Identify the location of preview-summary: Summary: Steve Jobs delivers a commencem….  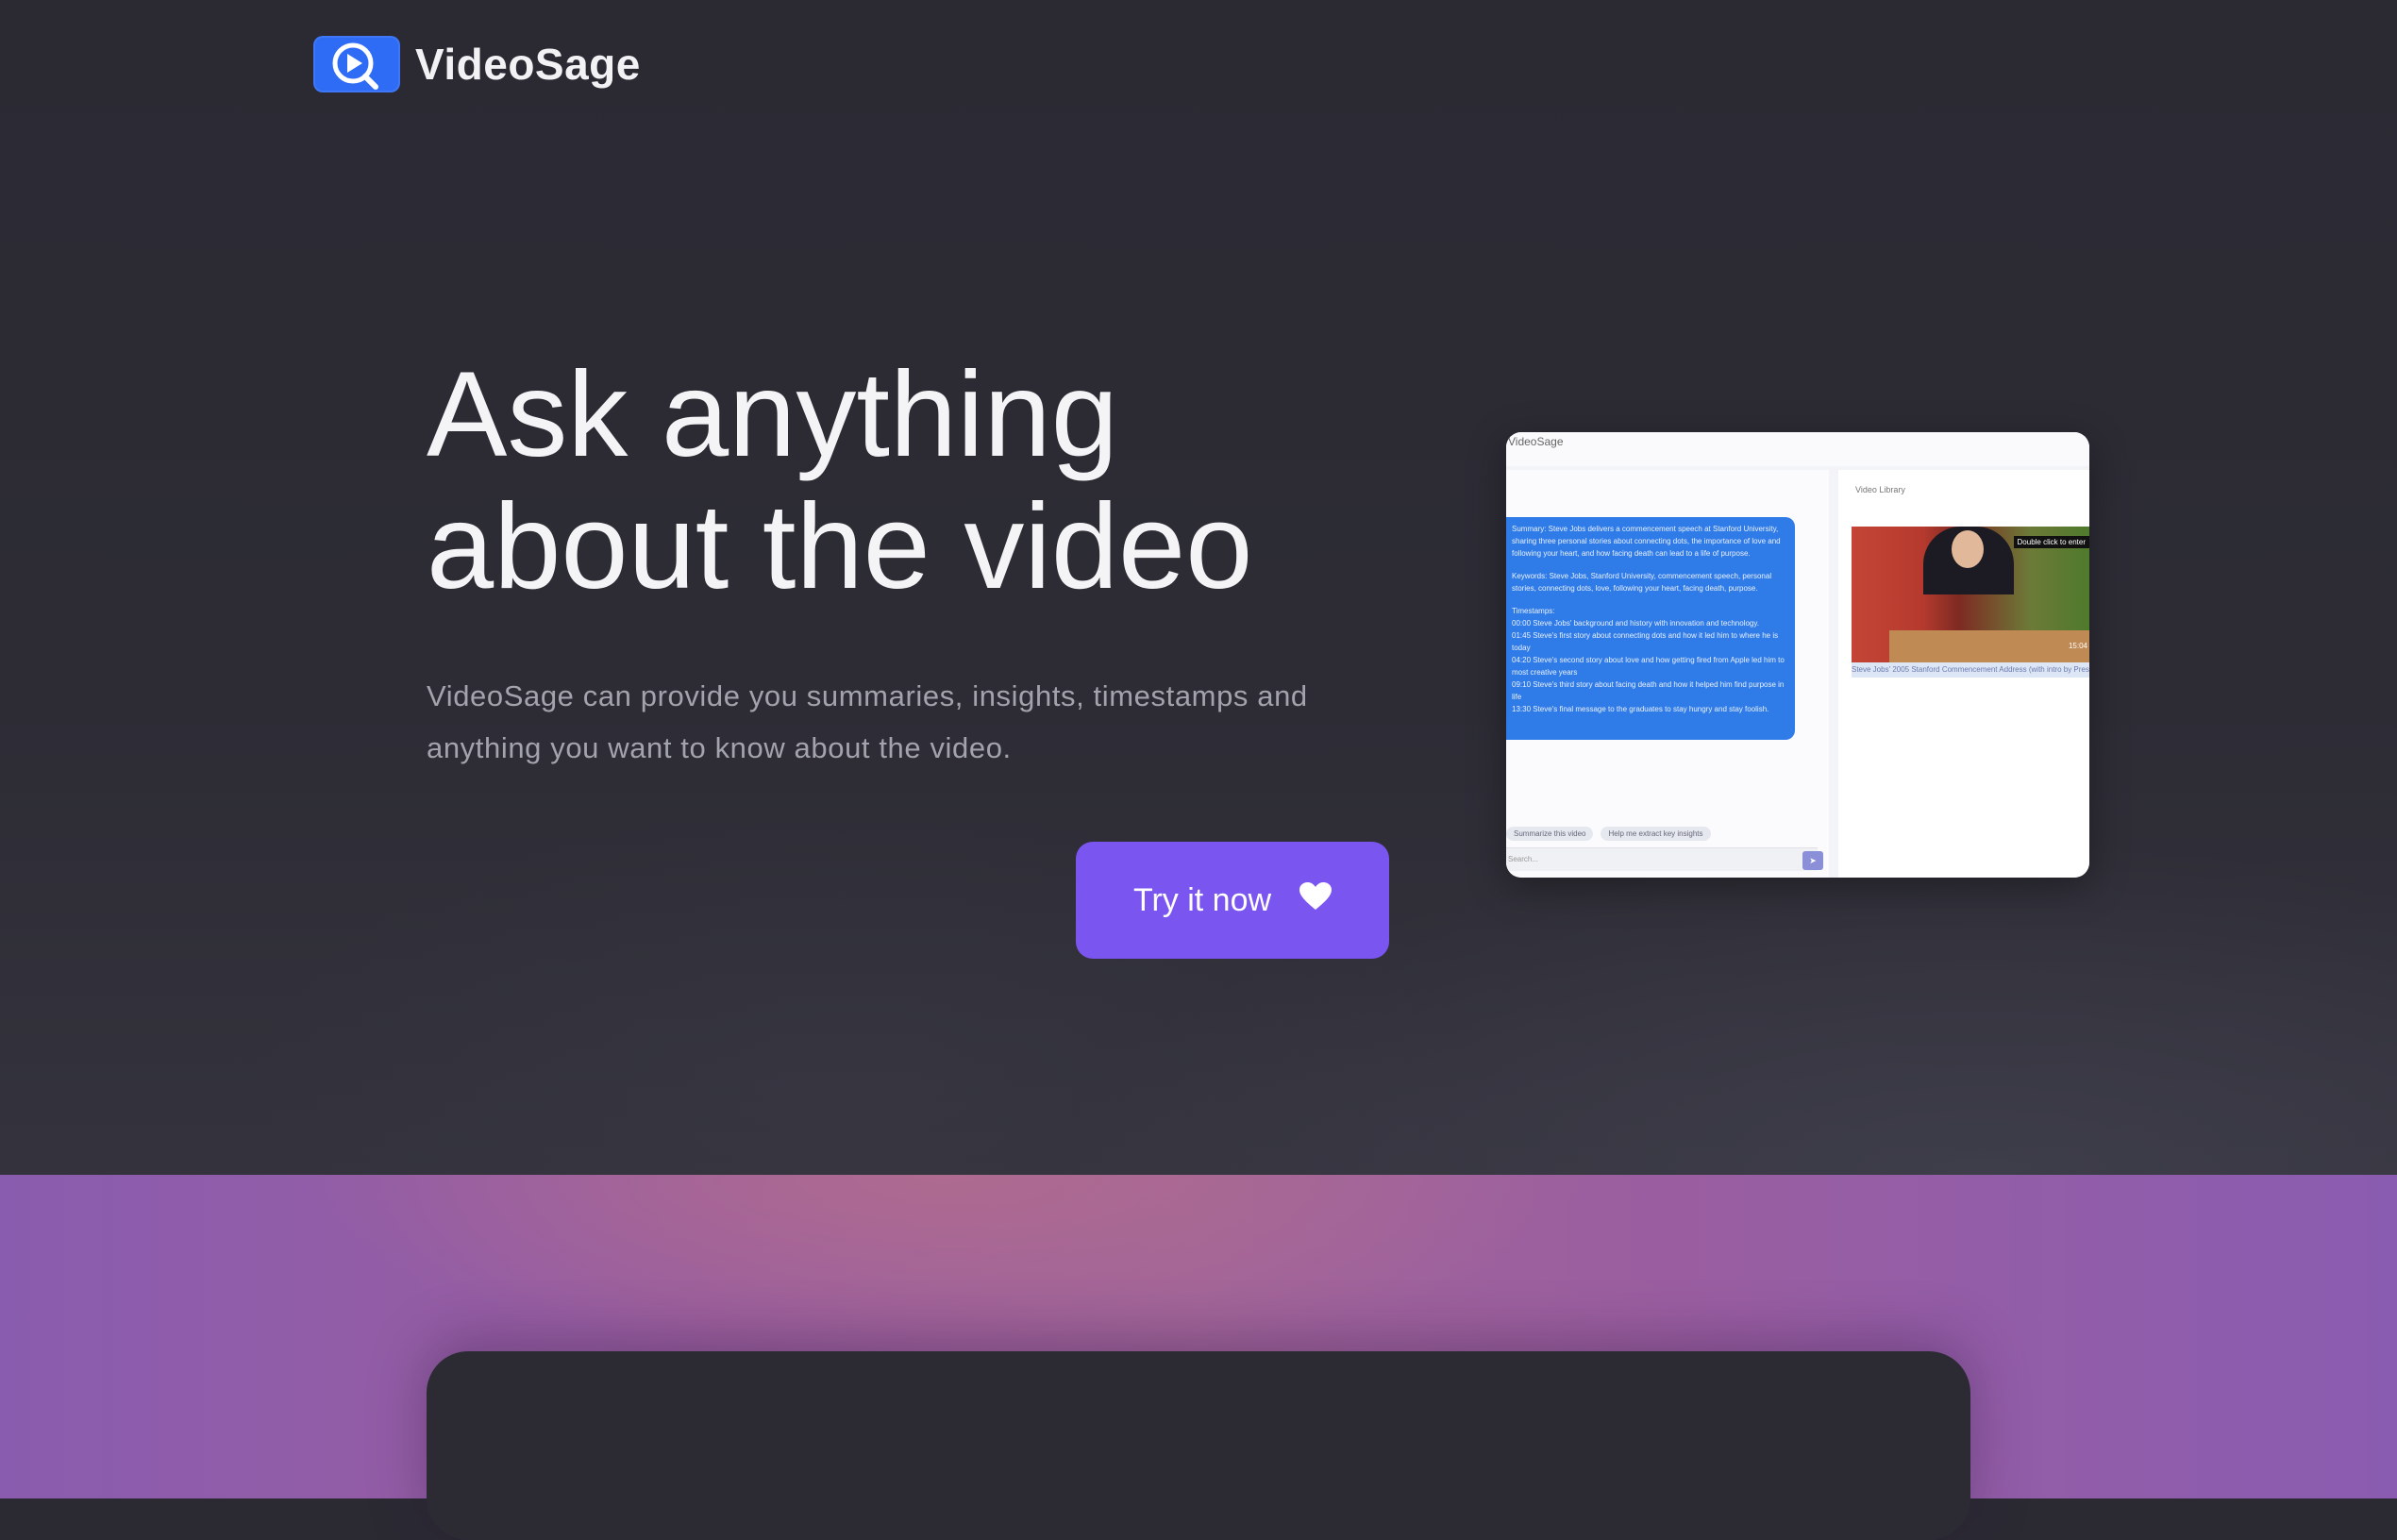
(1646, 541).